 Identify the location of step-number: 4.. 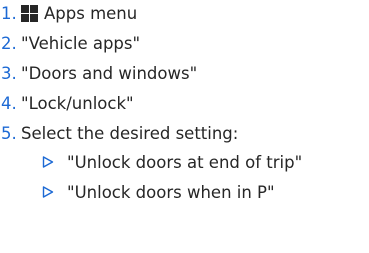
(9, 103).